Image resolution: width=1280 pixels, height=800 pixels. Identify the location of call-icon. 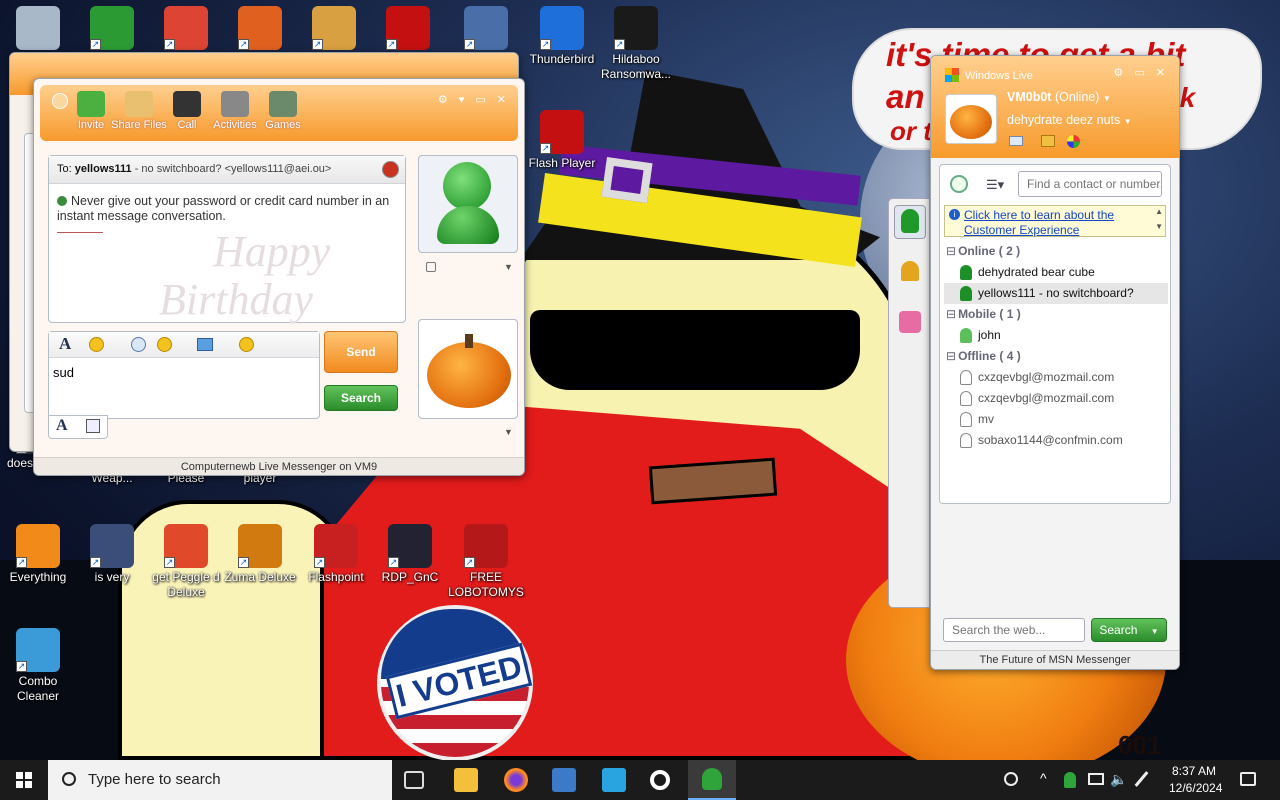
(187, 104).